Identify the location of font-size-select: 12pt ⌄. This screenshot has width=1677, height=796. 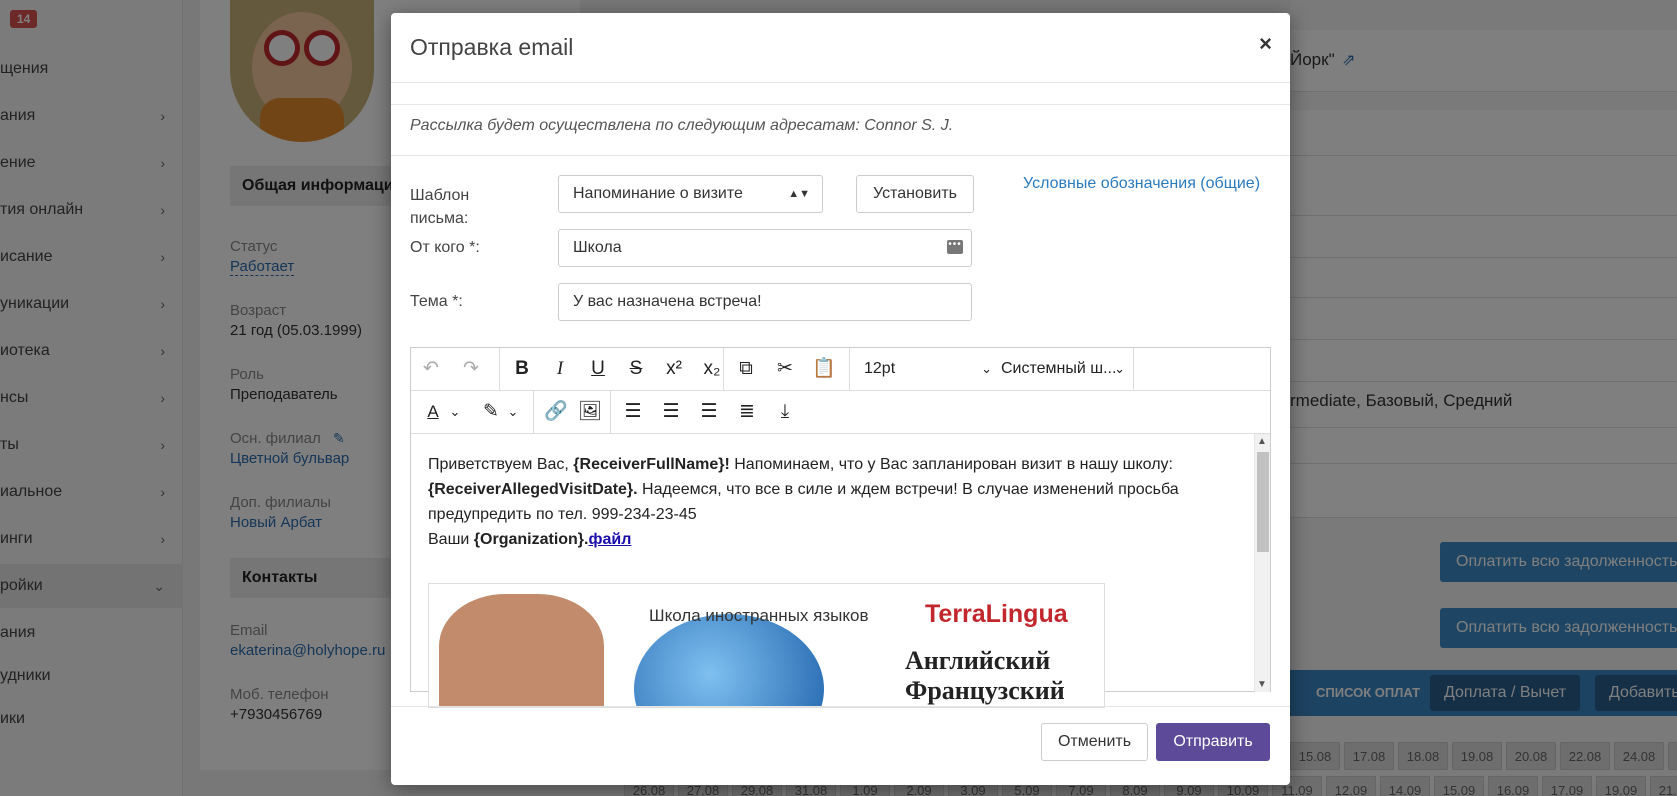
(928, 369).